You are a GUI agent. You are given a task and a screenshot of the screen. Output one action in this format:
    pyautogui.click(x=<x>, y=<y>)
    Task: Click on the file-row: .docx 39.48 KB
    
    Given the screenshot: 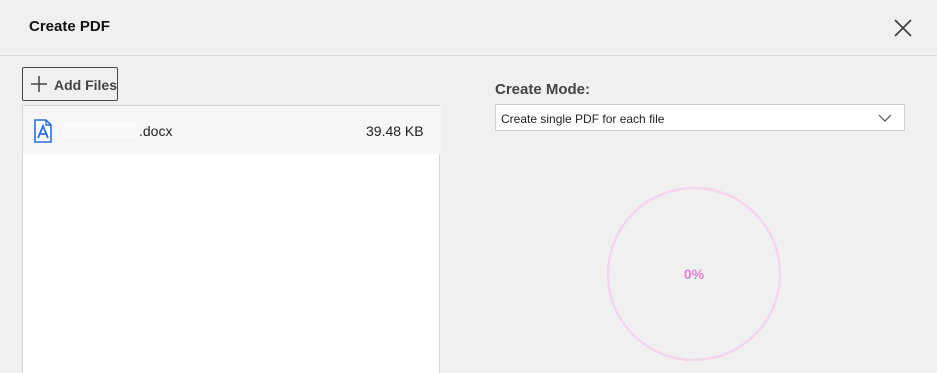 What is the action you would take?
    pyautogui.click(x=232, y=130)
    